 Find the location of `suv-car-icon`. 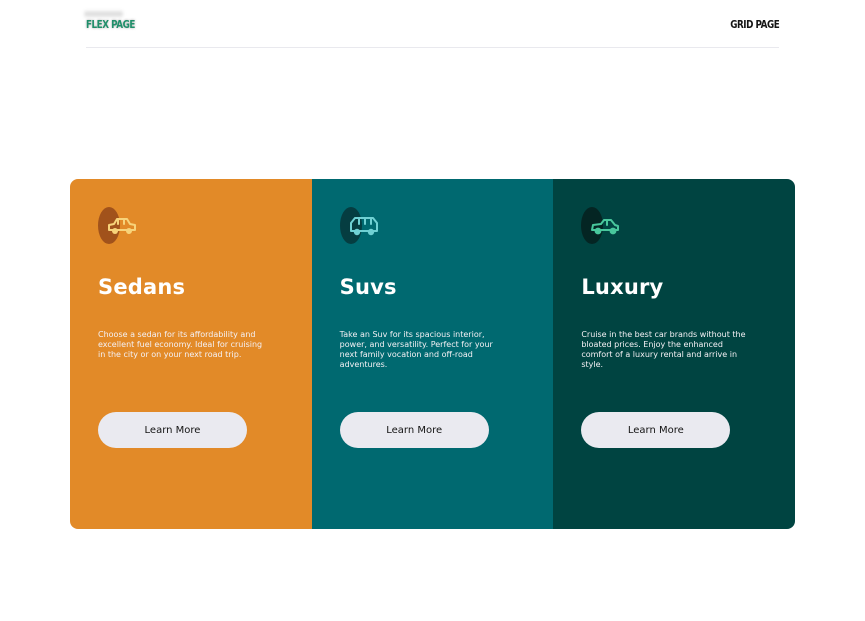

suv-car-icon is located at coordinates (359, 226).